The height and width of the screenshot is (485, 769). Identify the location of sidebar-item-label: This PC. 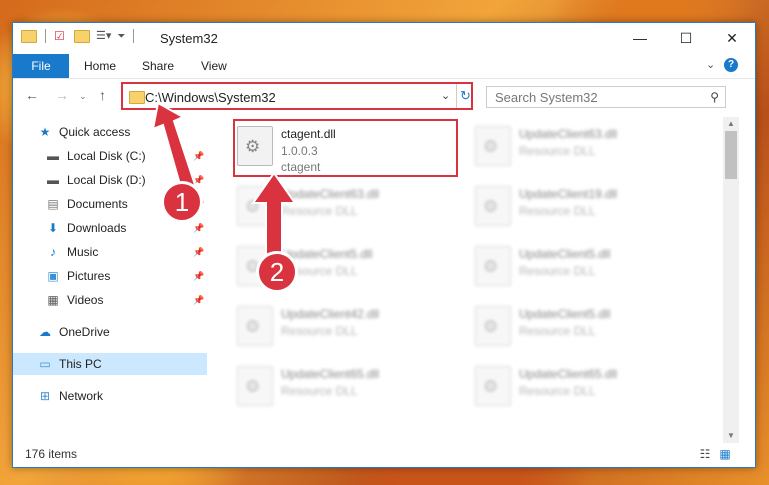
(80, 364).